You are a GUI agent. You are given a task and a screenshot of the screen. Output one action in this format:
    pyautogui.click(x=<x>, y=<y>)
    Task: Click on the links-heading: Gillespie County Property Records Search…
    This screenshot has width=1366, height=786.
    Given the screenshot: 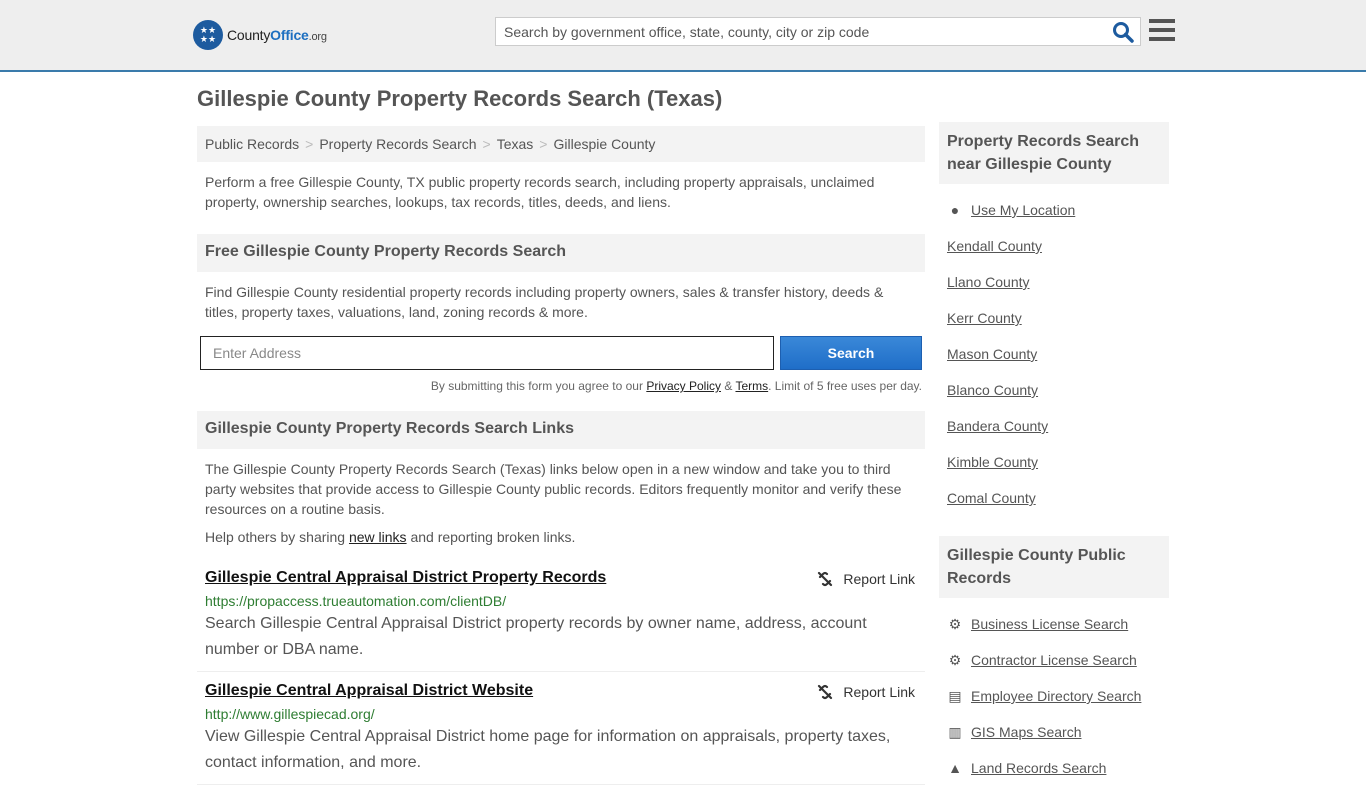 What is the action you would take?
    pyautogui.click(x=561, y=430)
    